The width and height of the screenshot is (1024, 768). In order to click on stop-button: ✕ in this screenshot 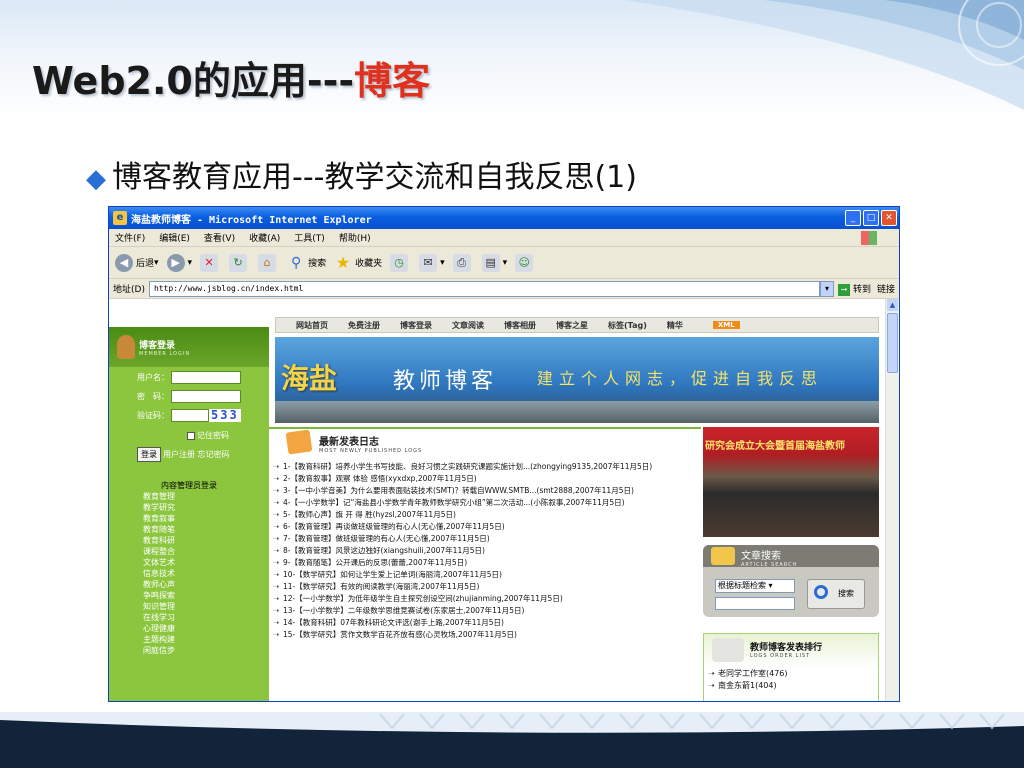, I will do `click(210, 262)`.